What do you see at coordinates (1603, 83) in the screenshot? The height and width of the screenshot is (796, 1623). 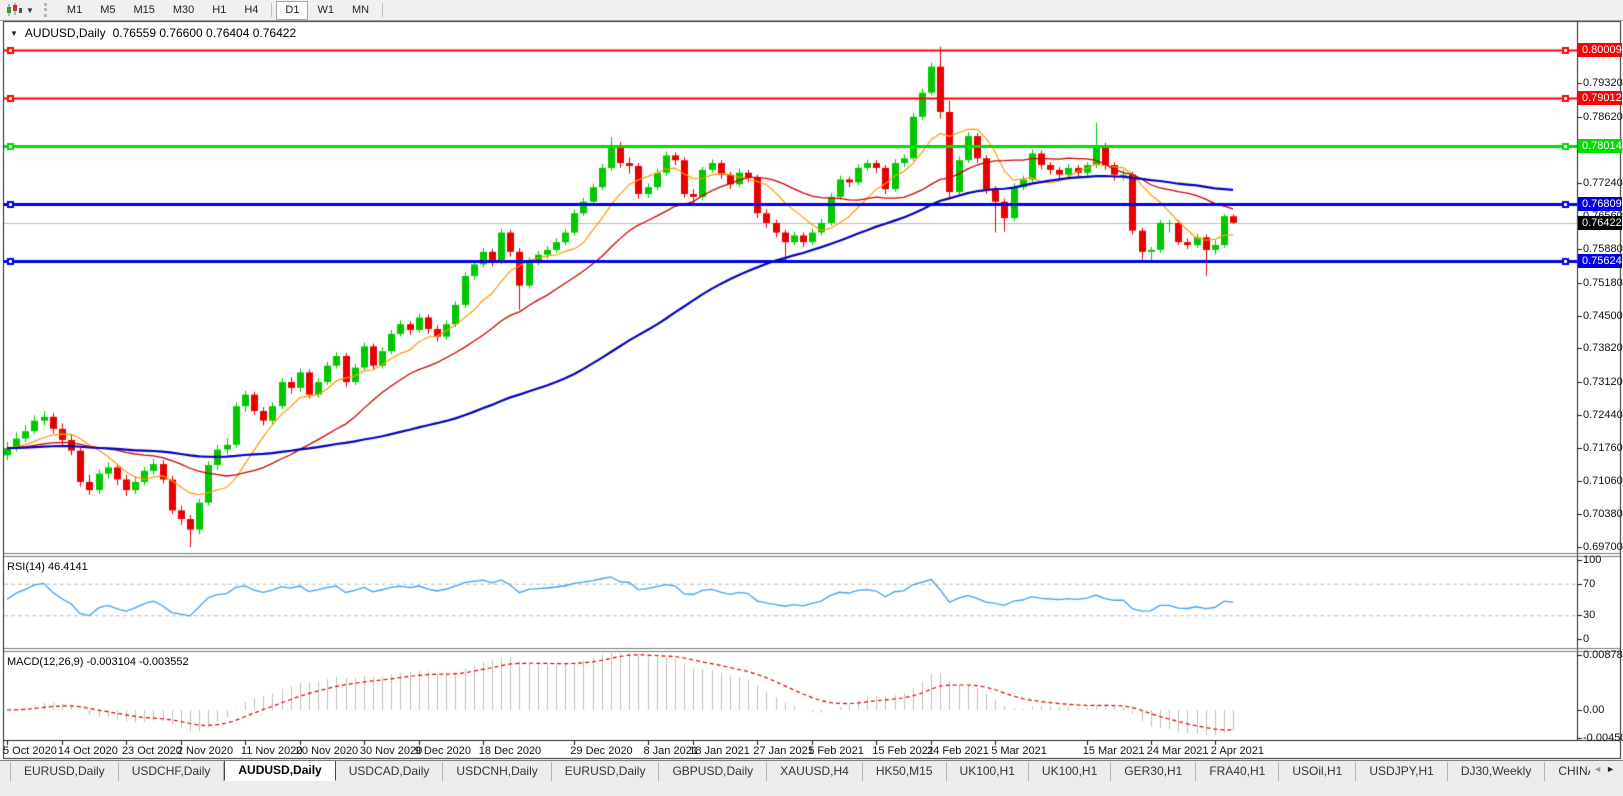 I see `price-tick-label: 0.79320` at bounding box center [1603, 83].